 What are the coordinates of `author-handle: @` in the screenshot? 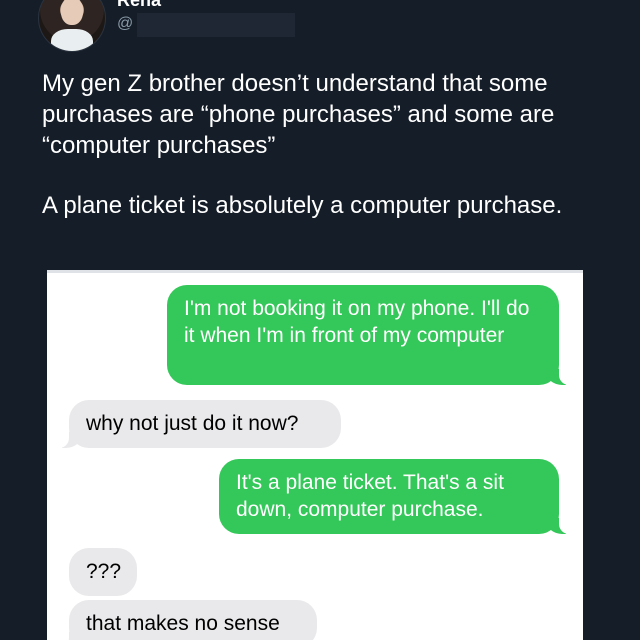 It's located at (125, 24).